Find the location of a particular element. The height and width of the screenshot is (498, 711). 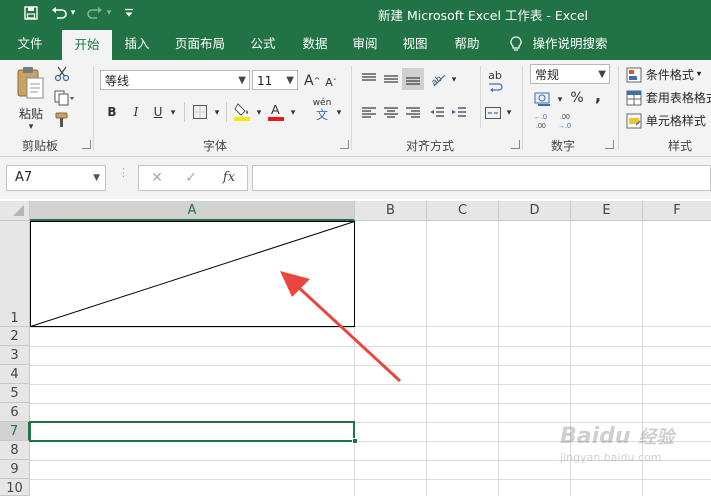

tab-formulas: 公式 is located at coordinates (263, 43).